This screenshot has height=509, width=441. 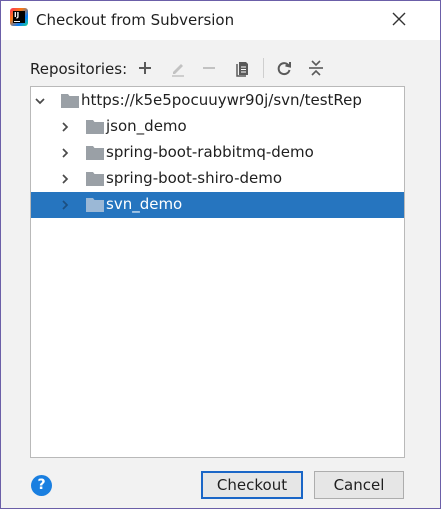 I want to click on tree-item-svn-demo: svn_demo, so click(x=217, y=205).